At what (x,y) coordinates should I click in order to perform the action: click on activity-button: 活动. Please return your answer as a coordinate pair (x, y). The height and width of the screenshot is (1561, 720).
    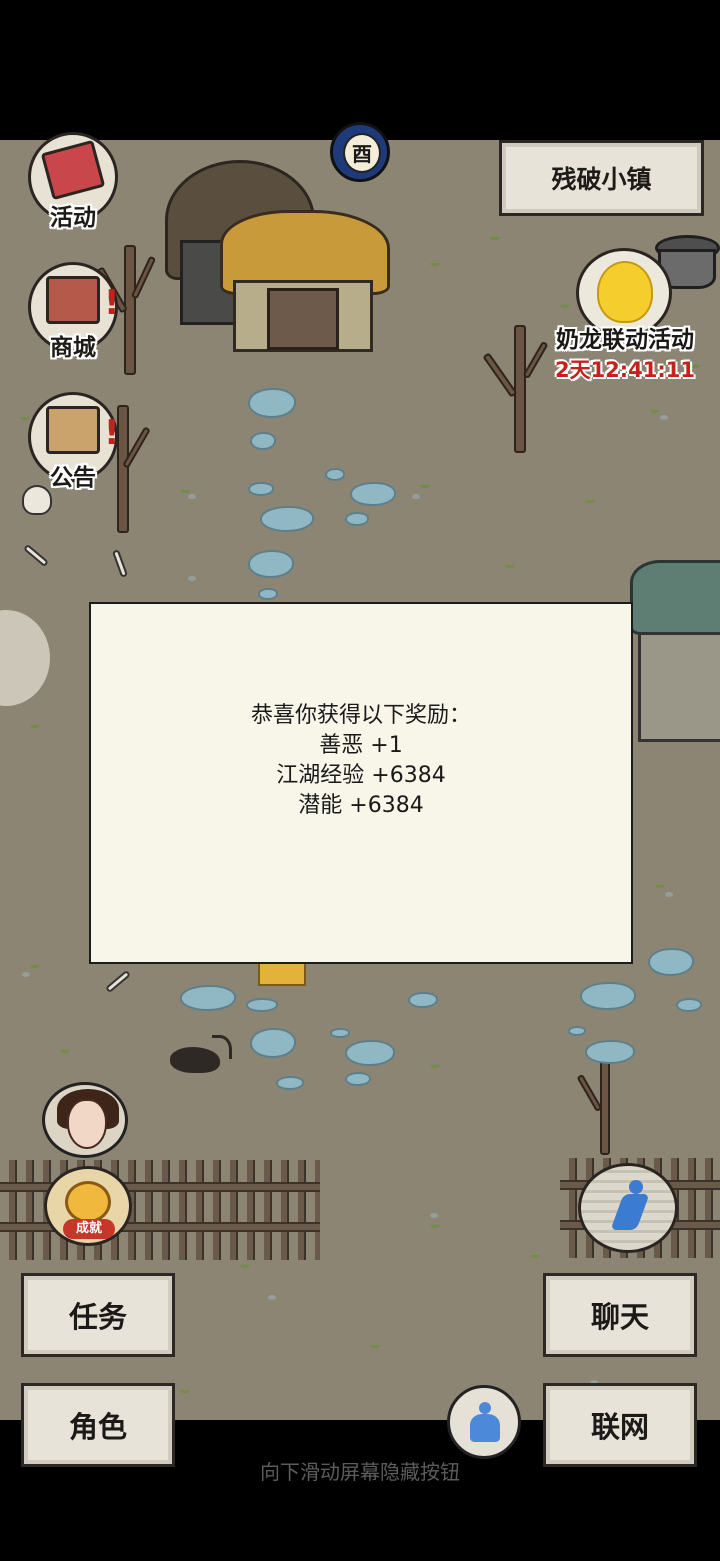
    Looking at the image, I should click on (73, 181).